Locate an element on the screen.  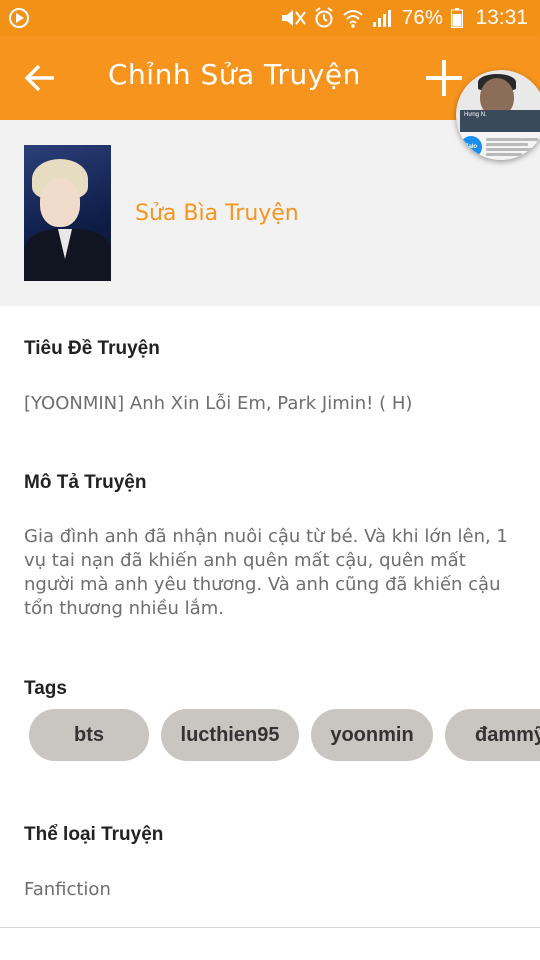
divider is located at coordinates (270, 927).